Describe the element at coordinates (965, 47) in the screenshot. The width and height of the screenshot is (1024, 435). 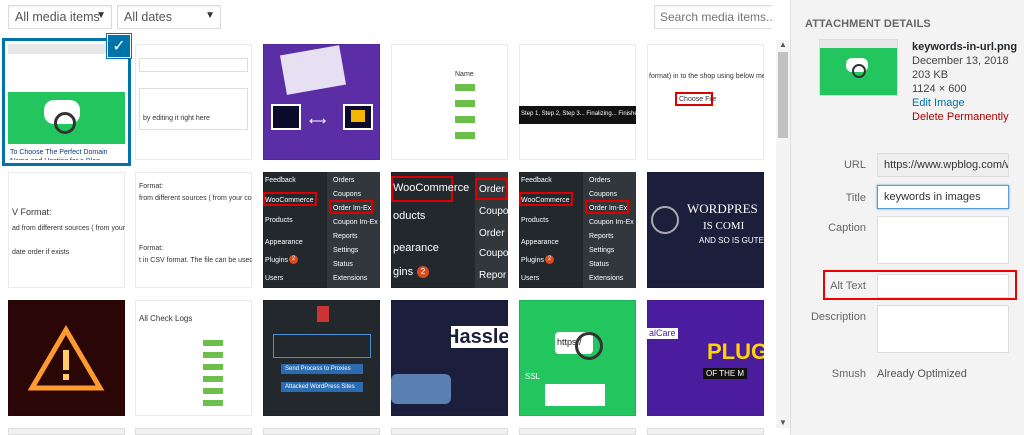
I see `file-name: keywords-in-url.png` at that location.